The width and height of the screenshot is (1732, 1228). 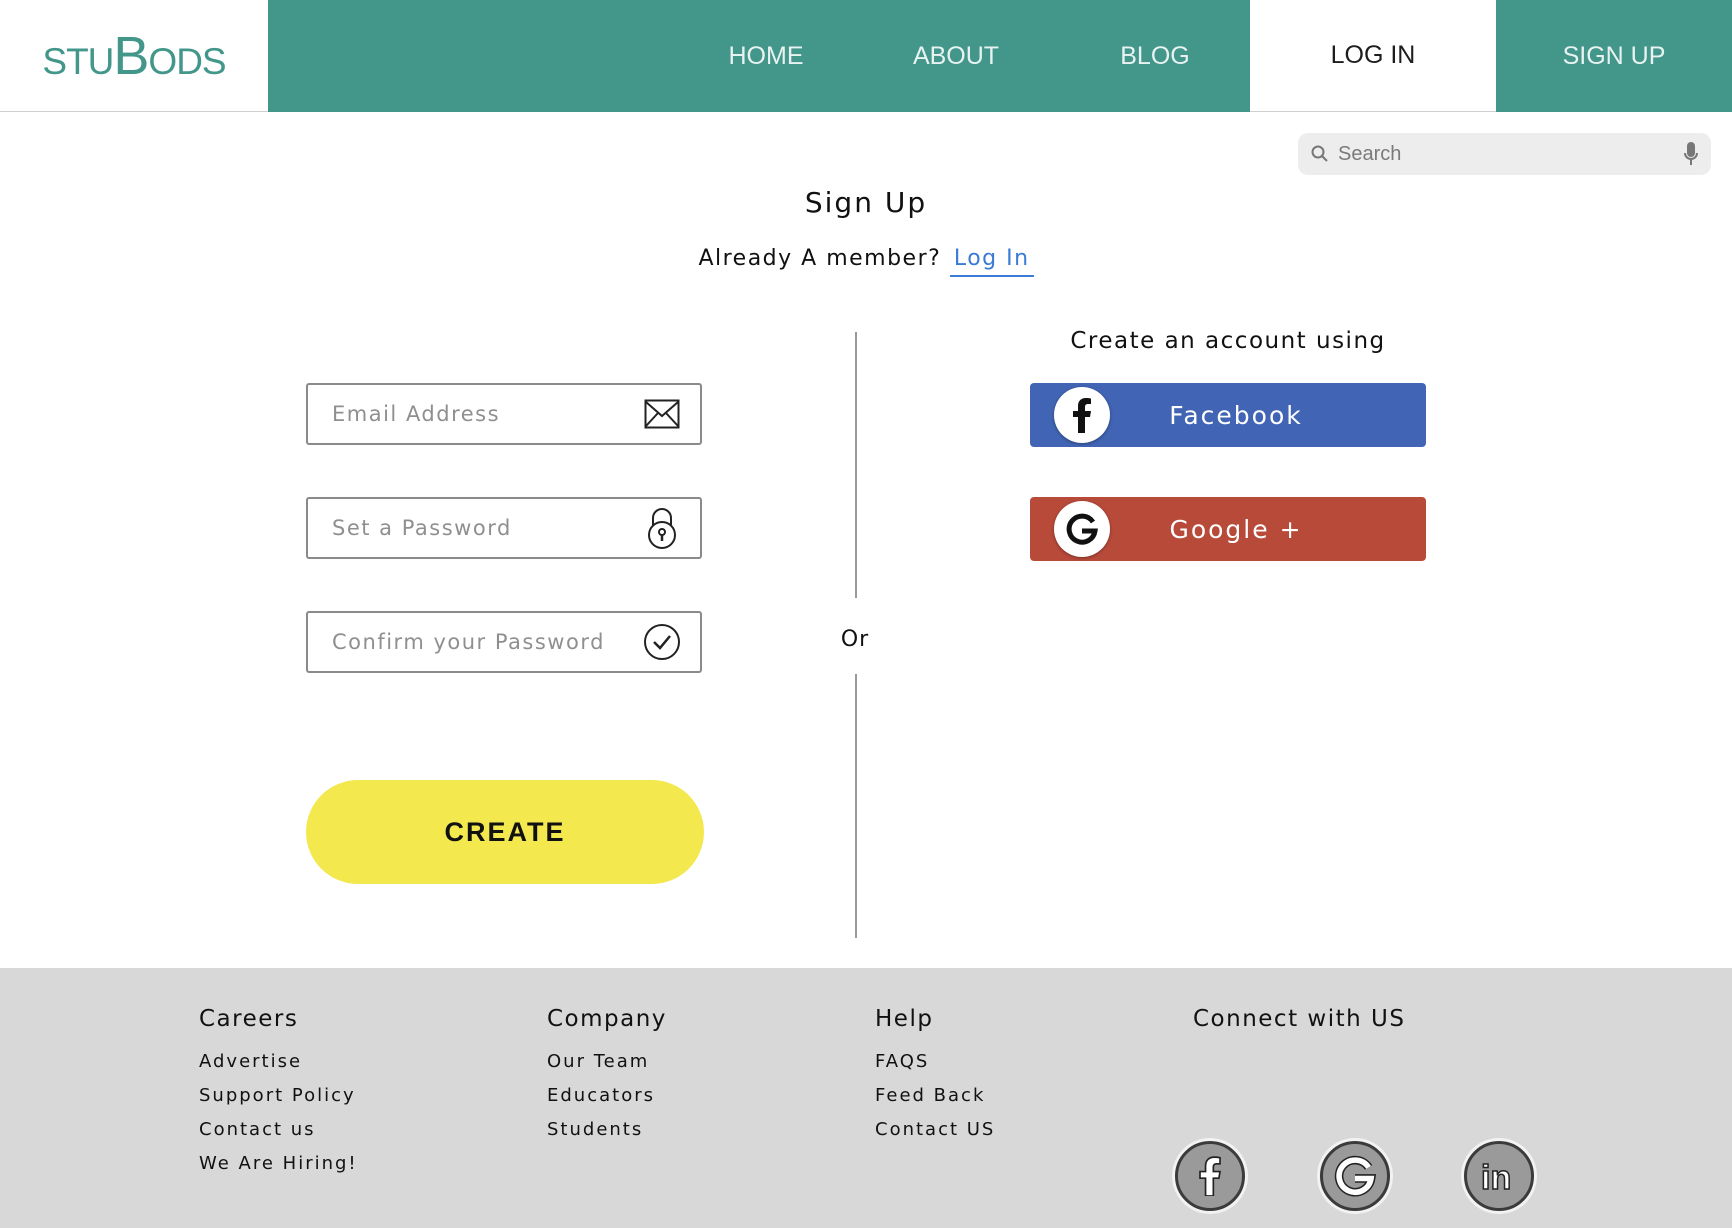 What do you see at coordinates (855, 639) in the screenshot?
I see `or-label: Or` at bounding box center [855, 639].